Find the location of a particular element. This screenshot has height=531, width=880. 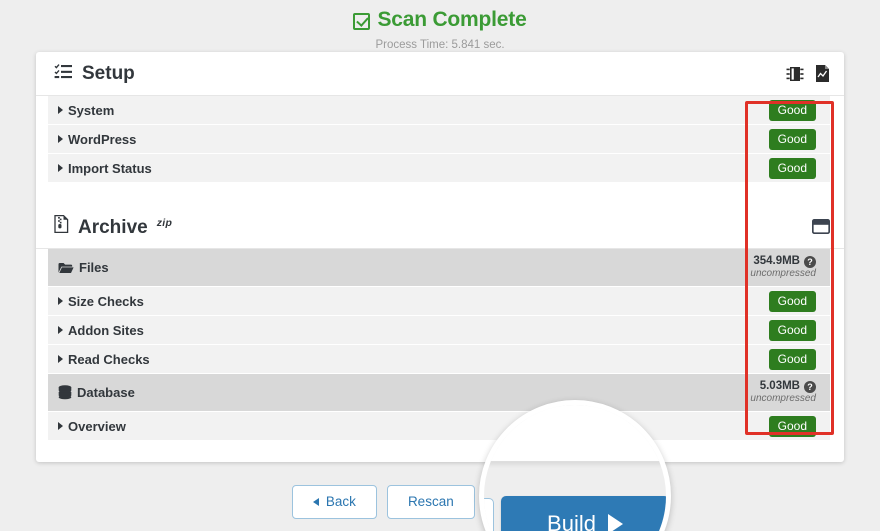

loupe-build-button: Build is located at coordinates (583, 513).